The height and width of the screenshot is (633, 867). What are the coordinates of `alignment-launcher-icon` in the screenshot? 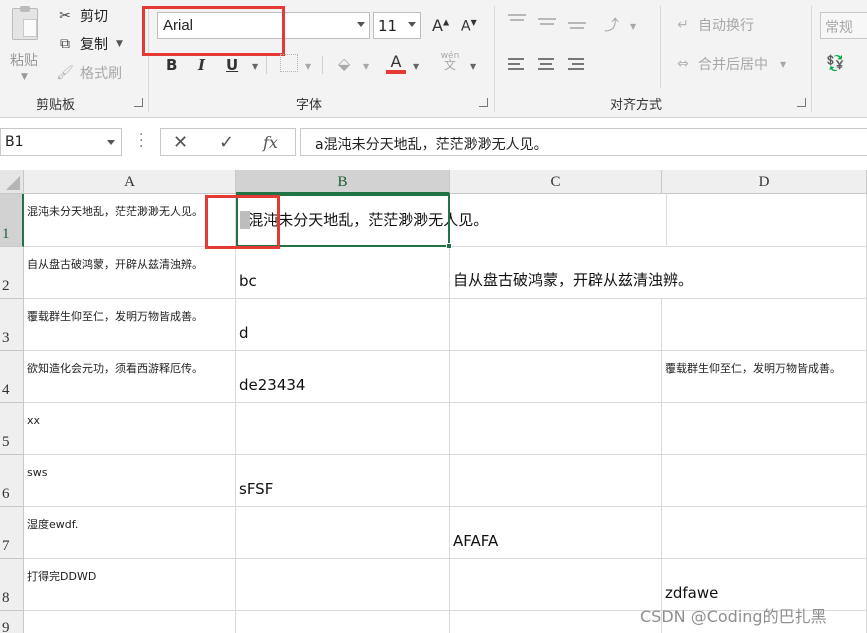 It's located at (801, 102).